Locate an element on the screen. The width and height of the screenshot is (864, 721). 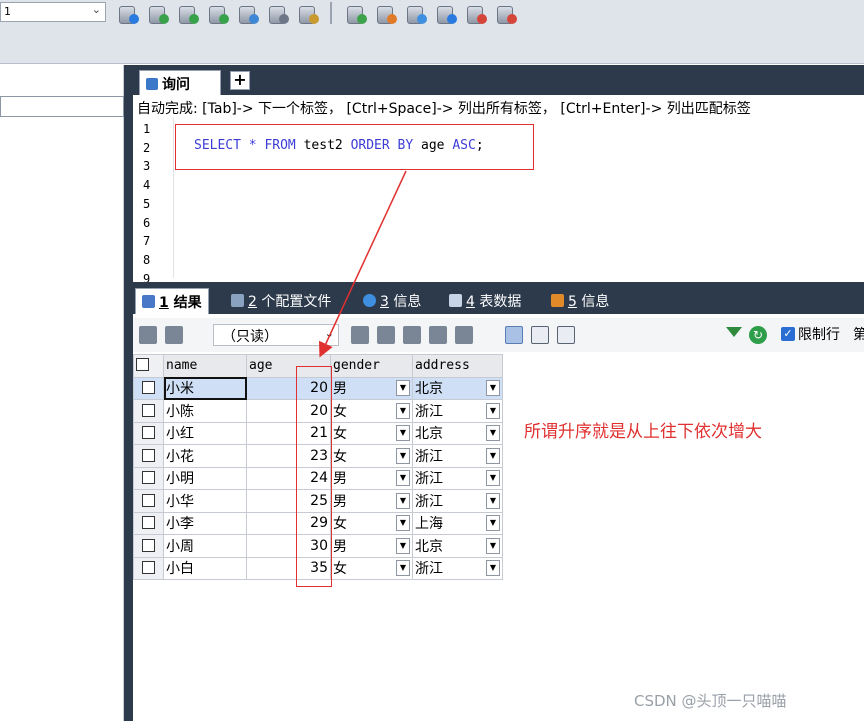
add-row-icon is located at coordinates (360, 335).